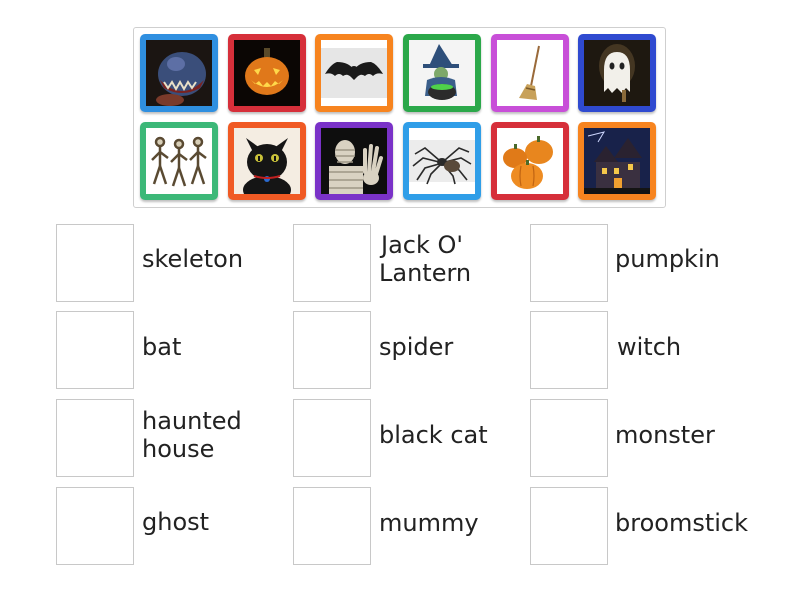 The image size is (800, 600). I want to click on word-label-witch: witch, so click(649, 347).